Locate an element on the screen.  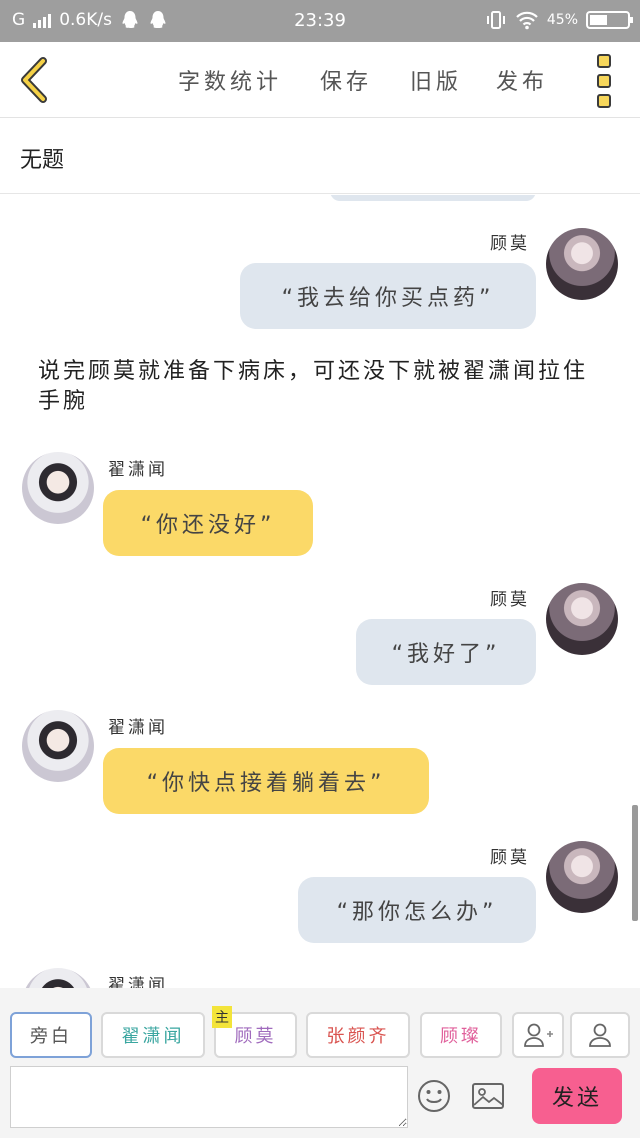
back-button is located at coordinates (34, 80).